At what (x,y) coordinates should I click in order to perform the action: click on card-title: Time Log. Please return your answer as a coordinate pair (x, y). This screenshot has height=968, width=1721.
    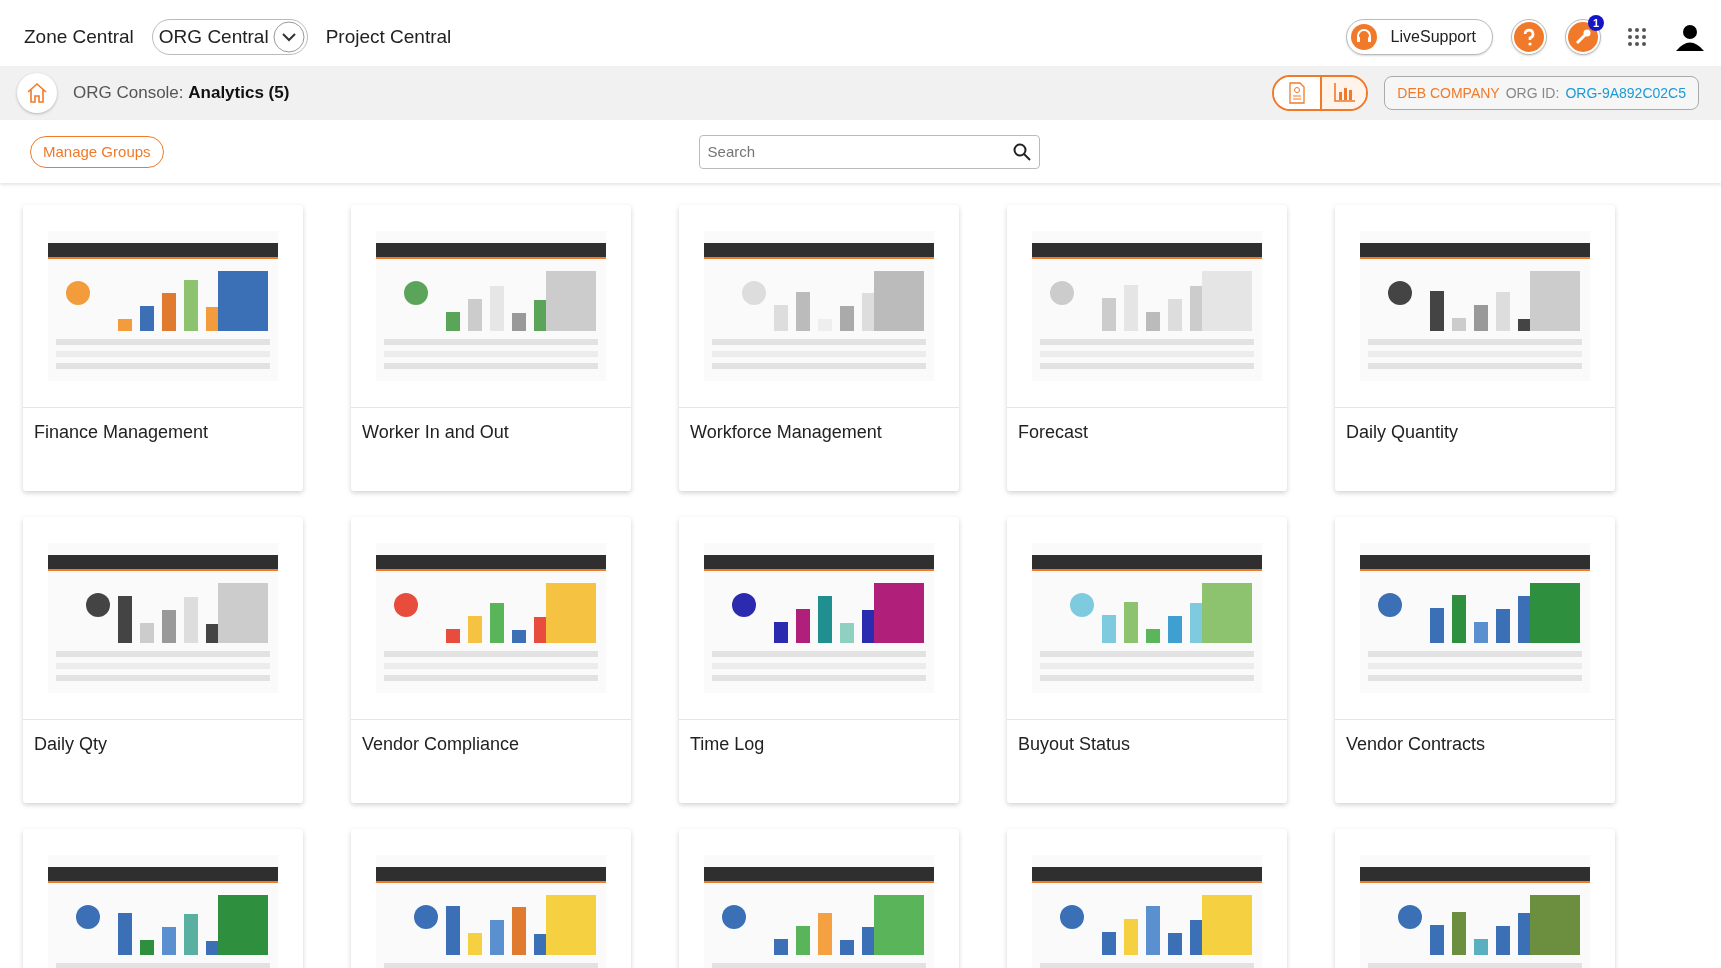
    Looking at the image, I should click on (727, 744).